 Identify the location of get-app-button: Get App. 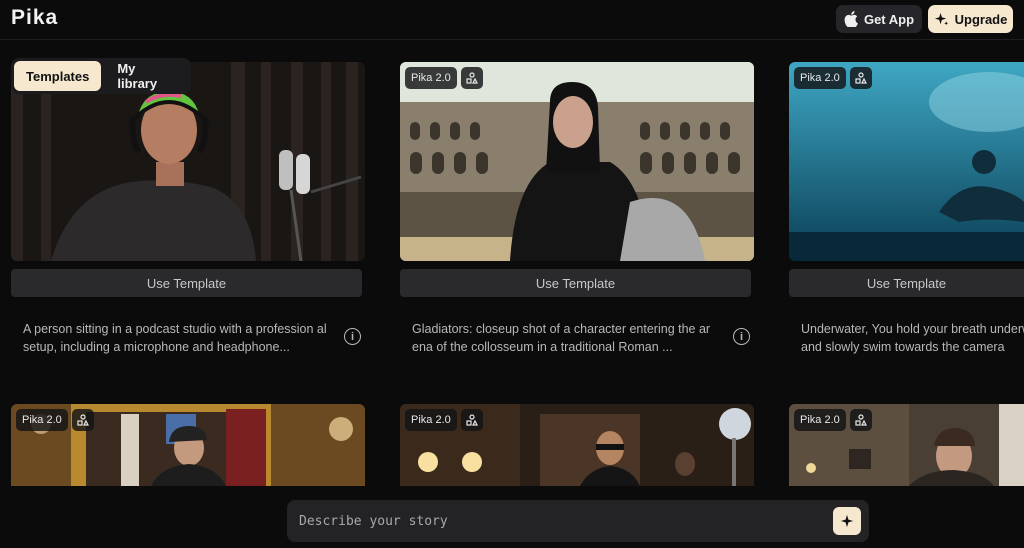
(879, 19).